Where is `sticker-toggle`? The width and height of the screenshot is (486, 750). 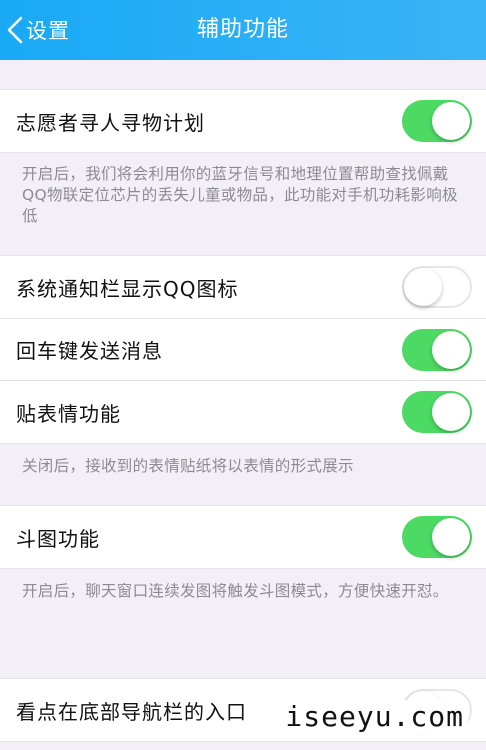 sticker-toggle is located at coordinates (437, 412).